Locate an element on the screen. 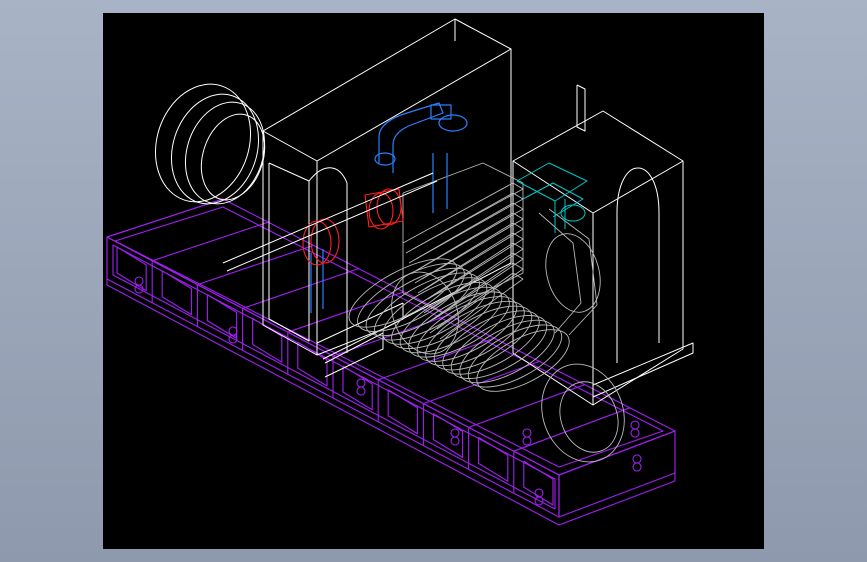 The height and width of the screenshot is (562, 867). fan-ring-outer is located at coordinates (203, 143).